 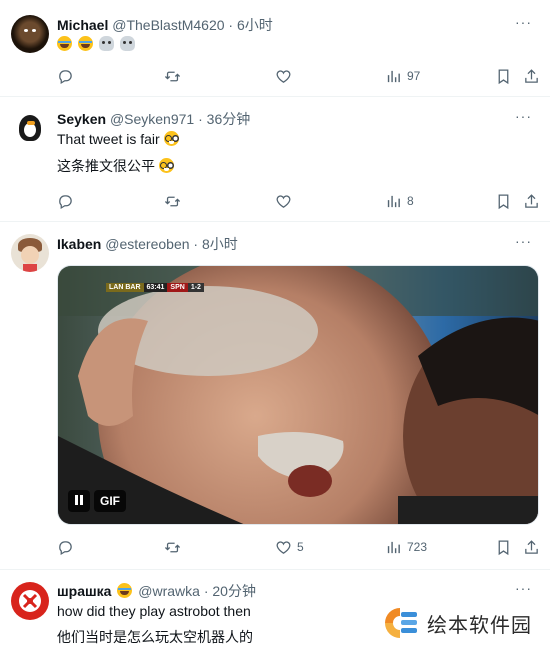 I want to click on tweet-header: шрашка @wrawka · 20分钟, so click(x=156, y=591).